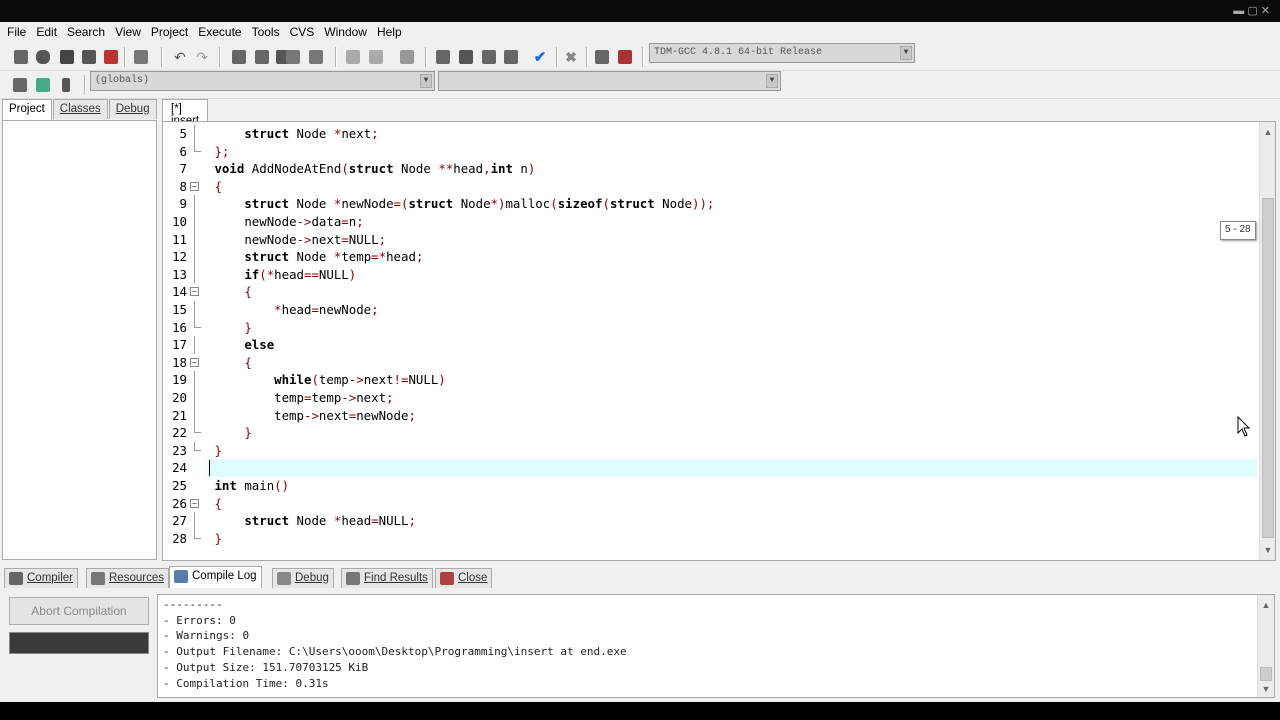  I want to click on menu-view: View, so click(130, 32).